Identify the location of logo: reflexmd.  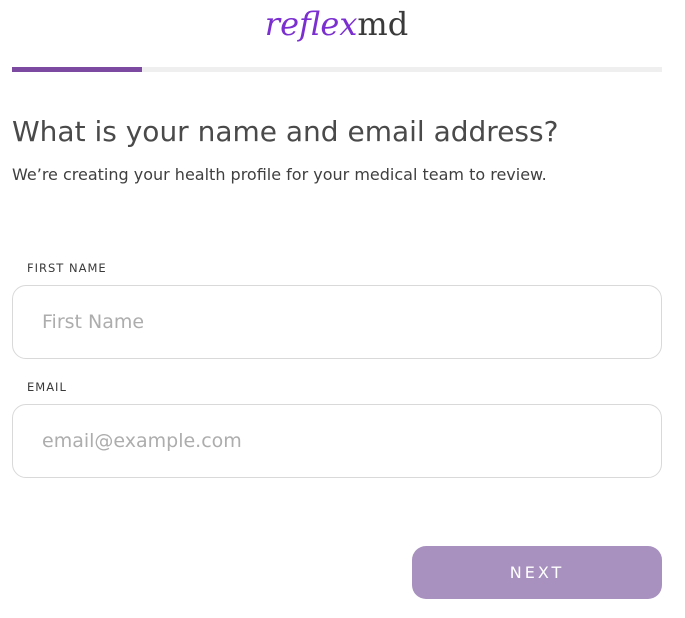
(336, 24).